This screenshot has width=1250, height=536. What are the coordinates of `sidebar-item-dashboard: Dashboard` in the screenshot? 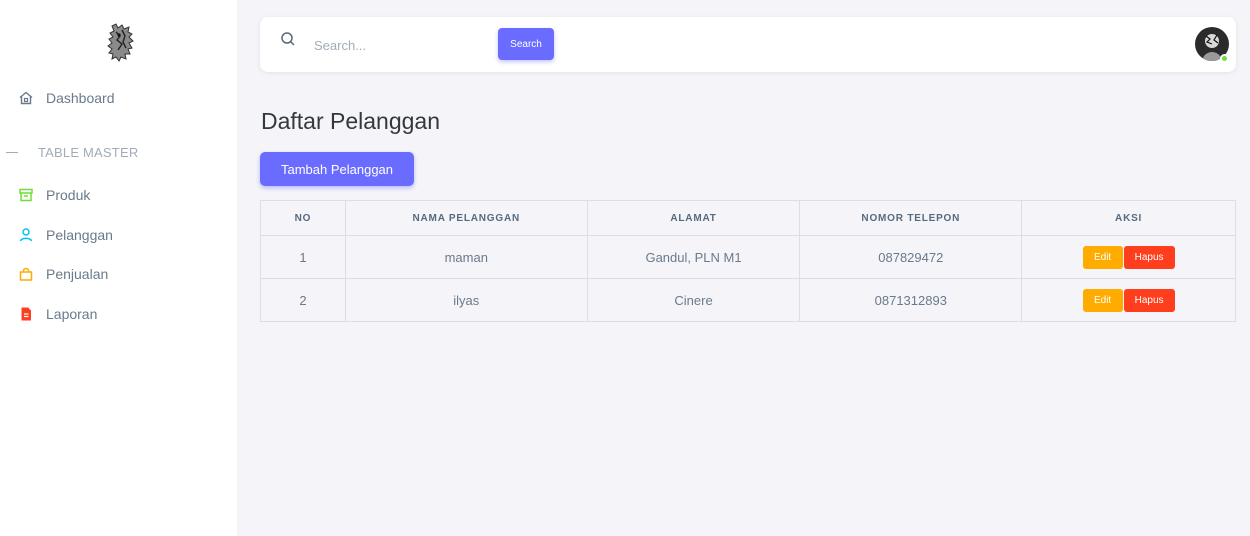 It's located at (66, 98).